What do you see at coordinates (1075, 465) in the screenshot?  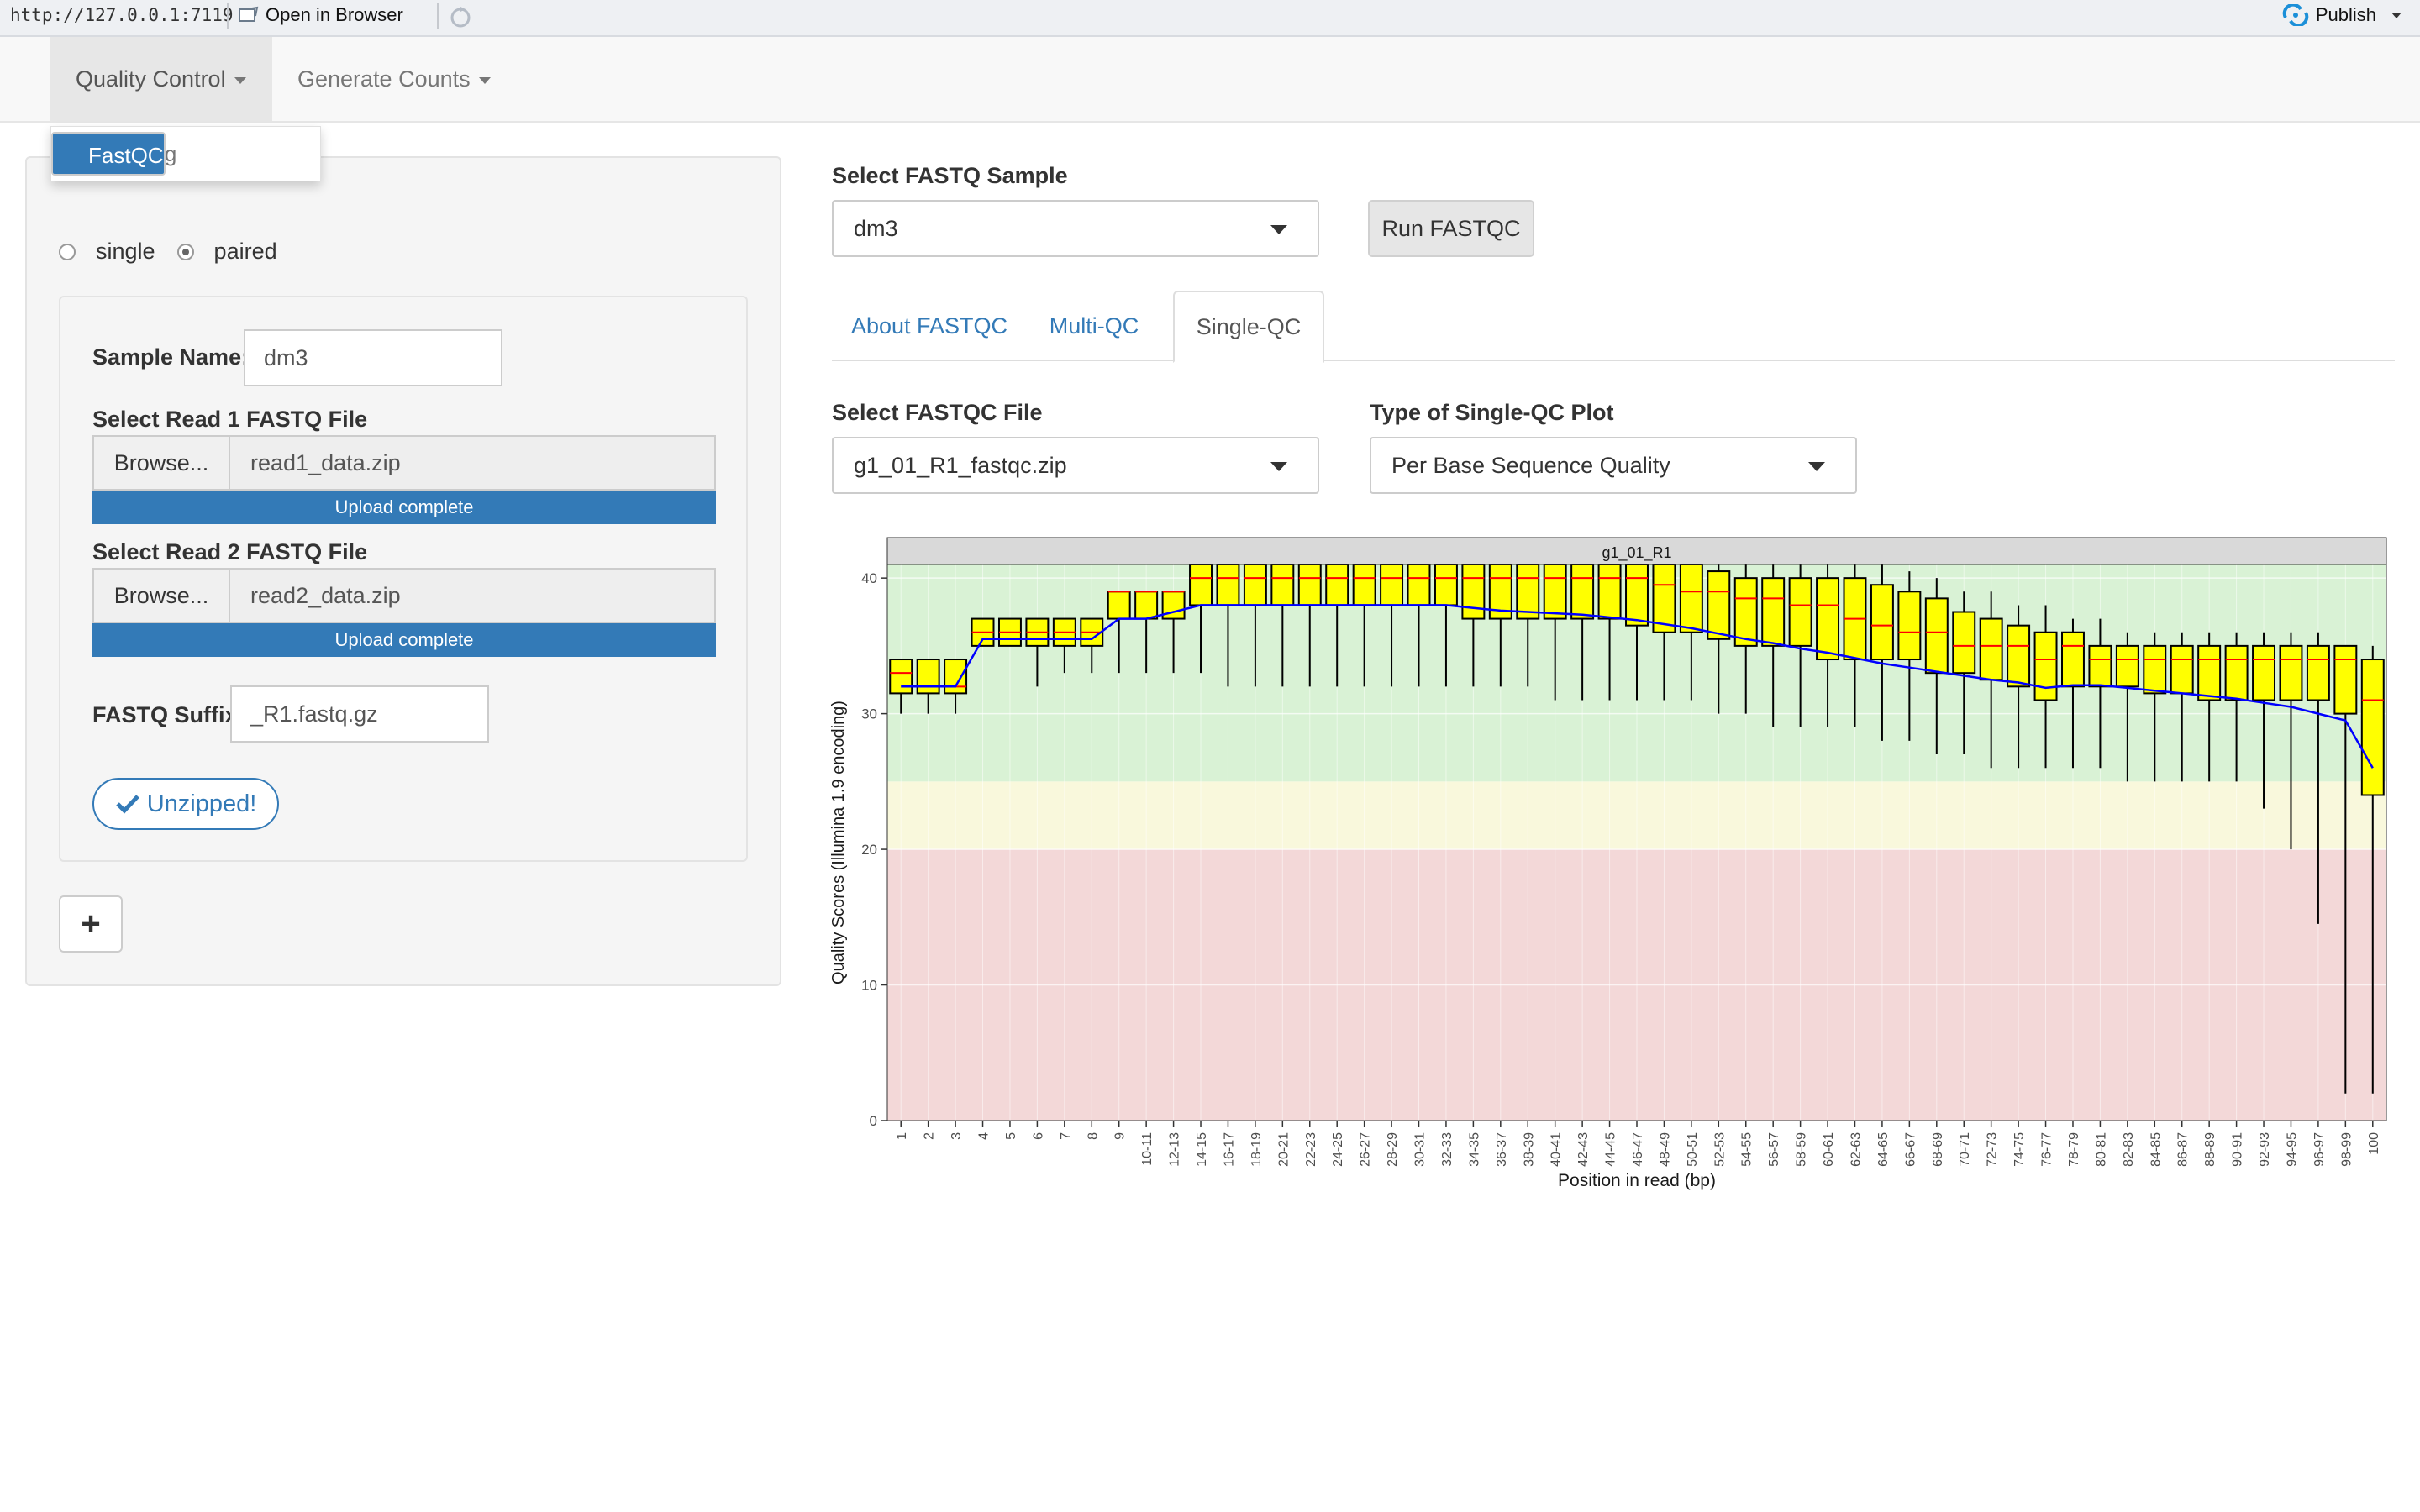 I see `fastqc-file-select: g1_01_R1_fastqc.zip` at bounding box center [1075, 465].